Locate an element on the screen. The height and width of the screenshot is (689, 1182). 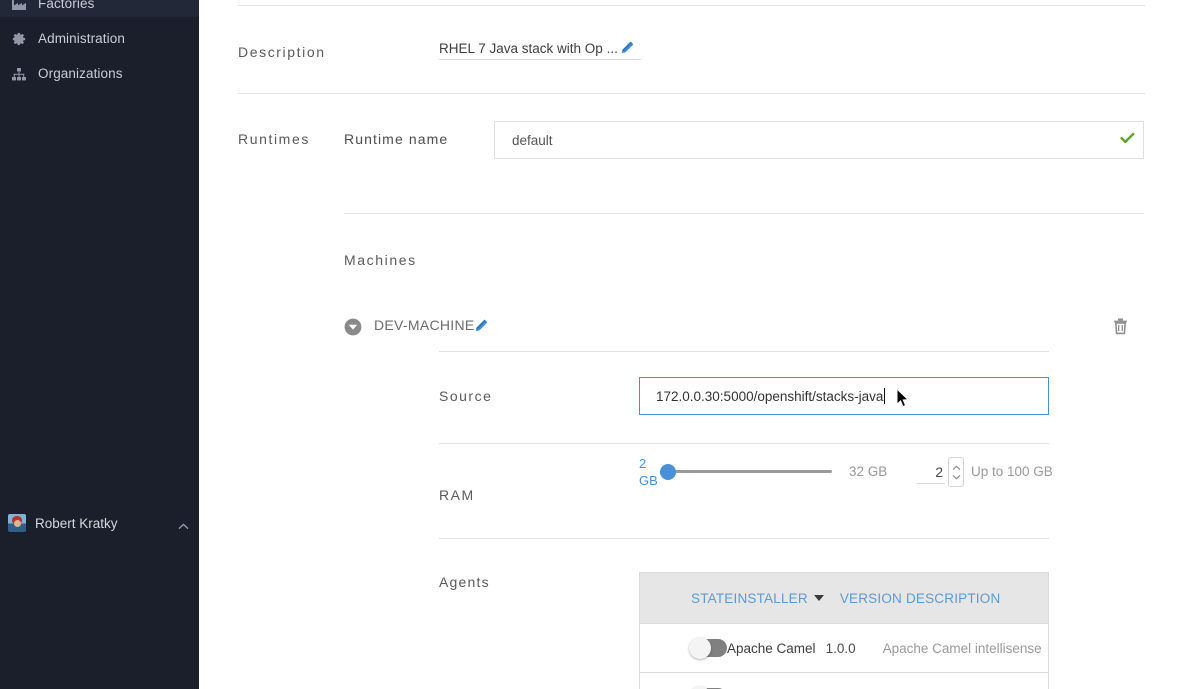
runtime-name-label: Runtime name is located at coordinates (396, 139).